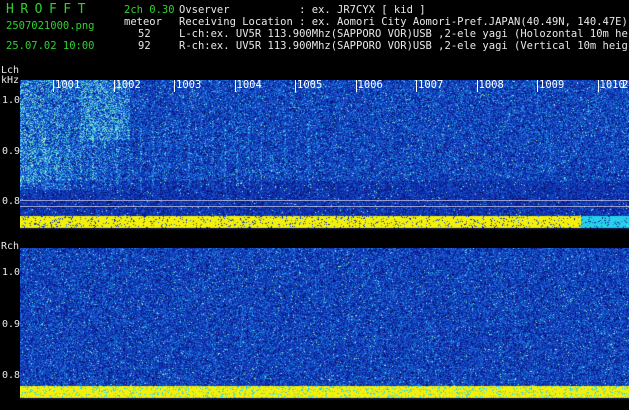 The height and width of the screenshot is (410, 629). What do you see at coordinates (10, 80) in the screenshot?
I see `khz-unit-label: kHz` at bounding box center [10, 80].